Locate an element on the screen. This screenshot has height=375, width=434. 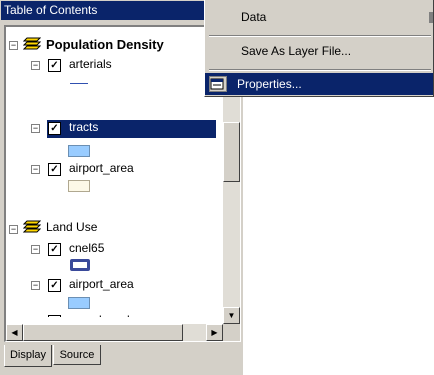
layer-label-arterials: arterials is located at coordinates (90, 64).